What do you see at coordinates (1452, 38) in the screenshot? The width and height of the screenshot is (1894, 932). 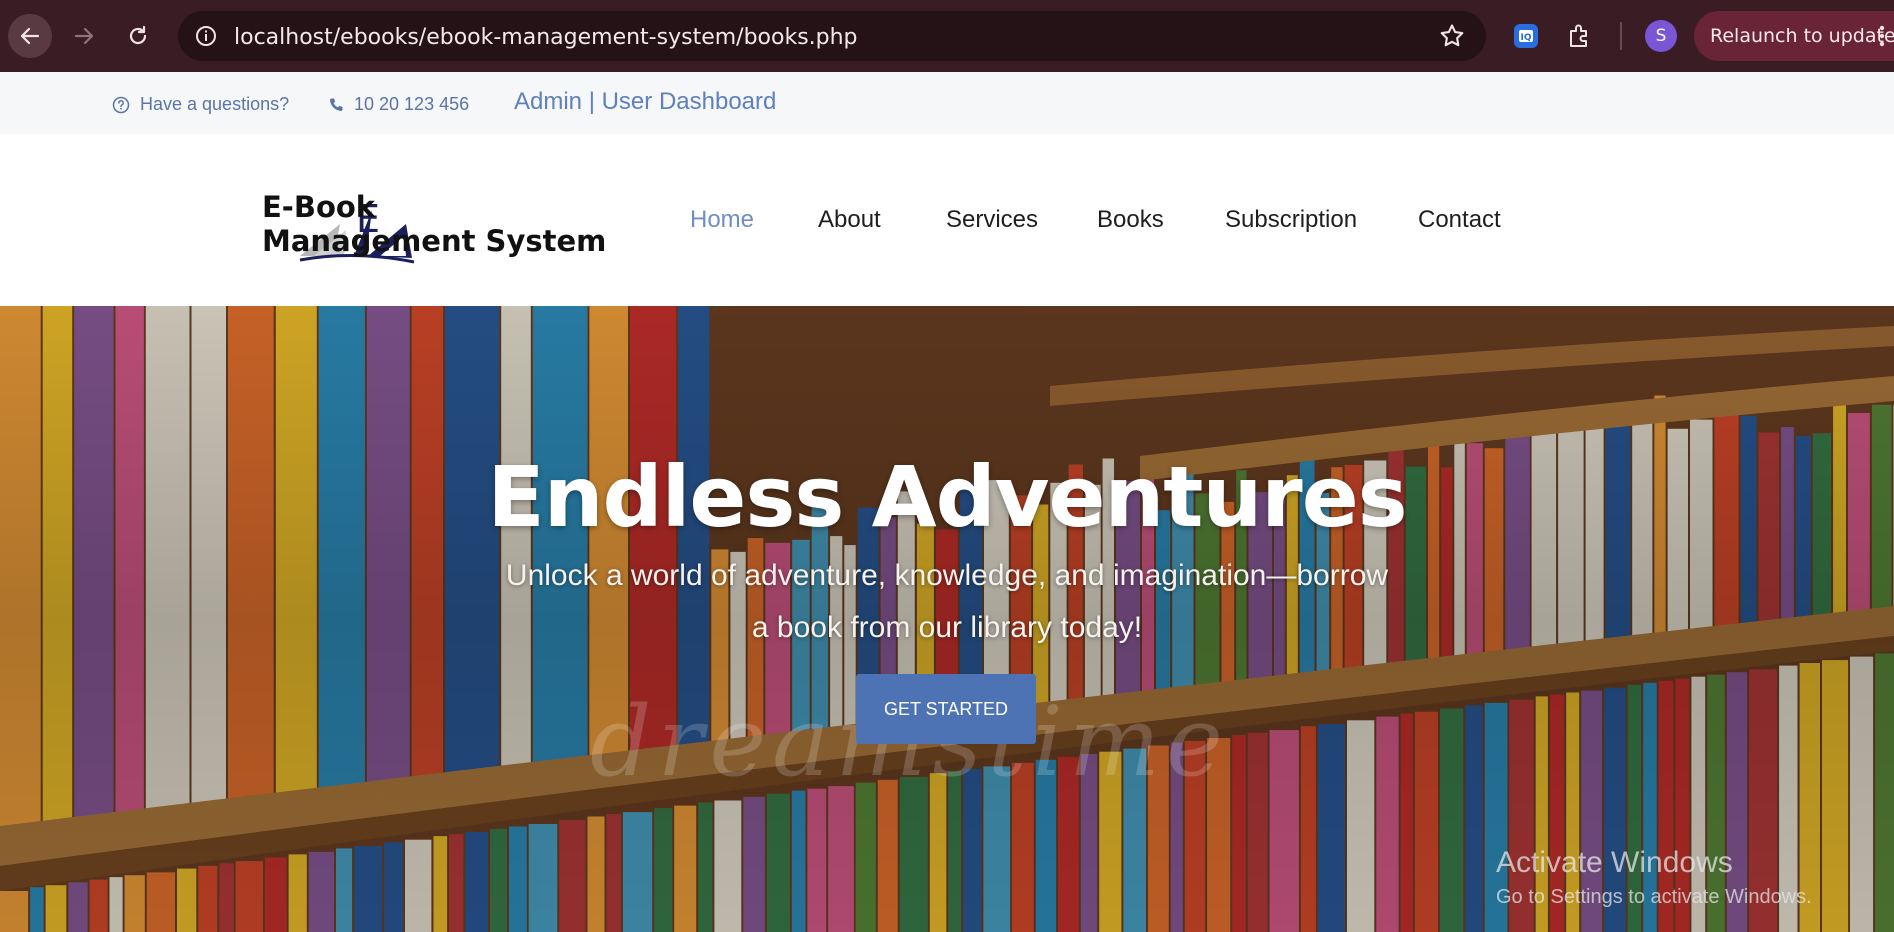 I see `bookmark-star-icon` at bounding box center [1452, 38].